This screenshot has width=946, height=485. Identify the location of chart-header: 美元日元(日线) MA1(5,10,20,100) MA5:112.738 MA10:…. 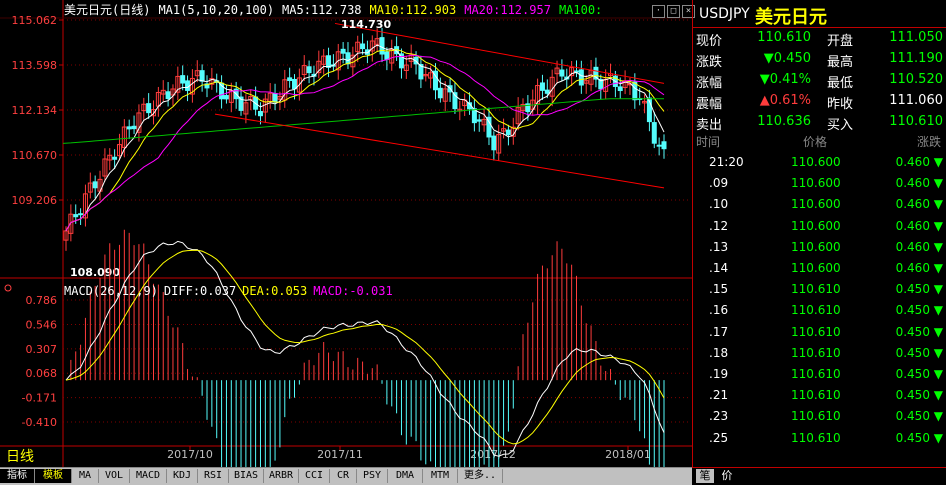
(337, 9).